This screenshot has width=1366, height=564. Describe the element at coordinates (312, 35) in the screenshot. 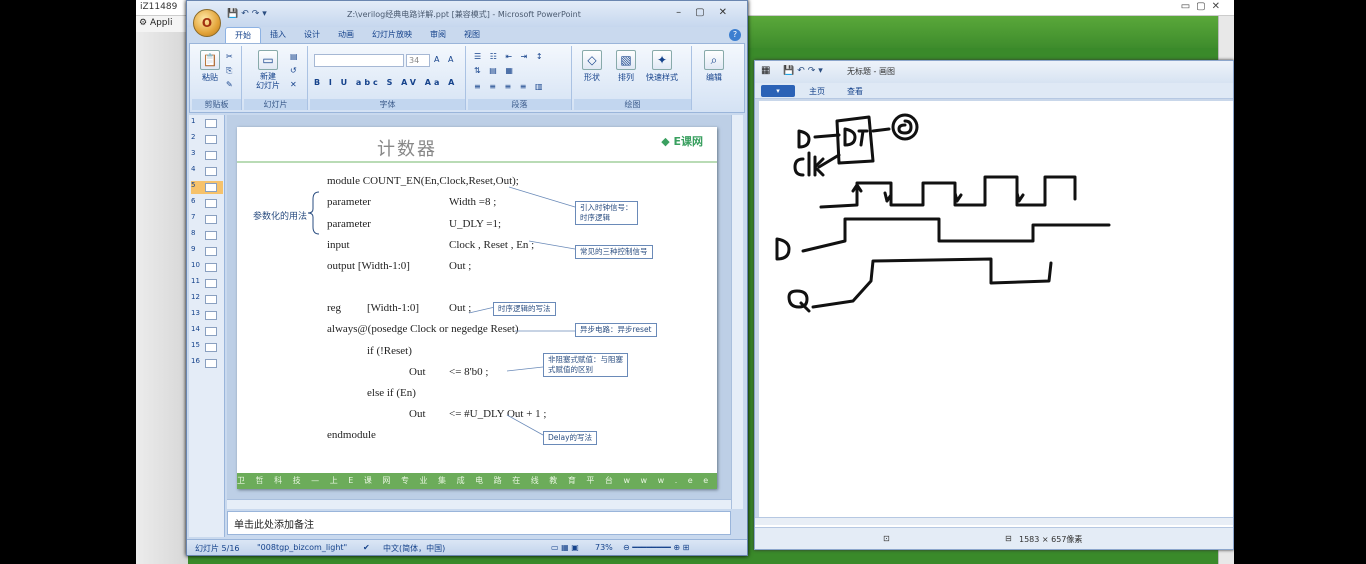

I see `tab-design: 设计` at that location.